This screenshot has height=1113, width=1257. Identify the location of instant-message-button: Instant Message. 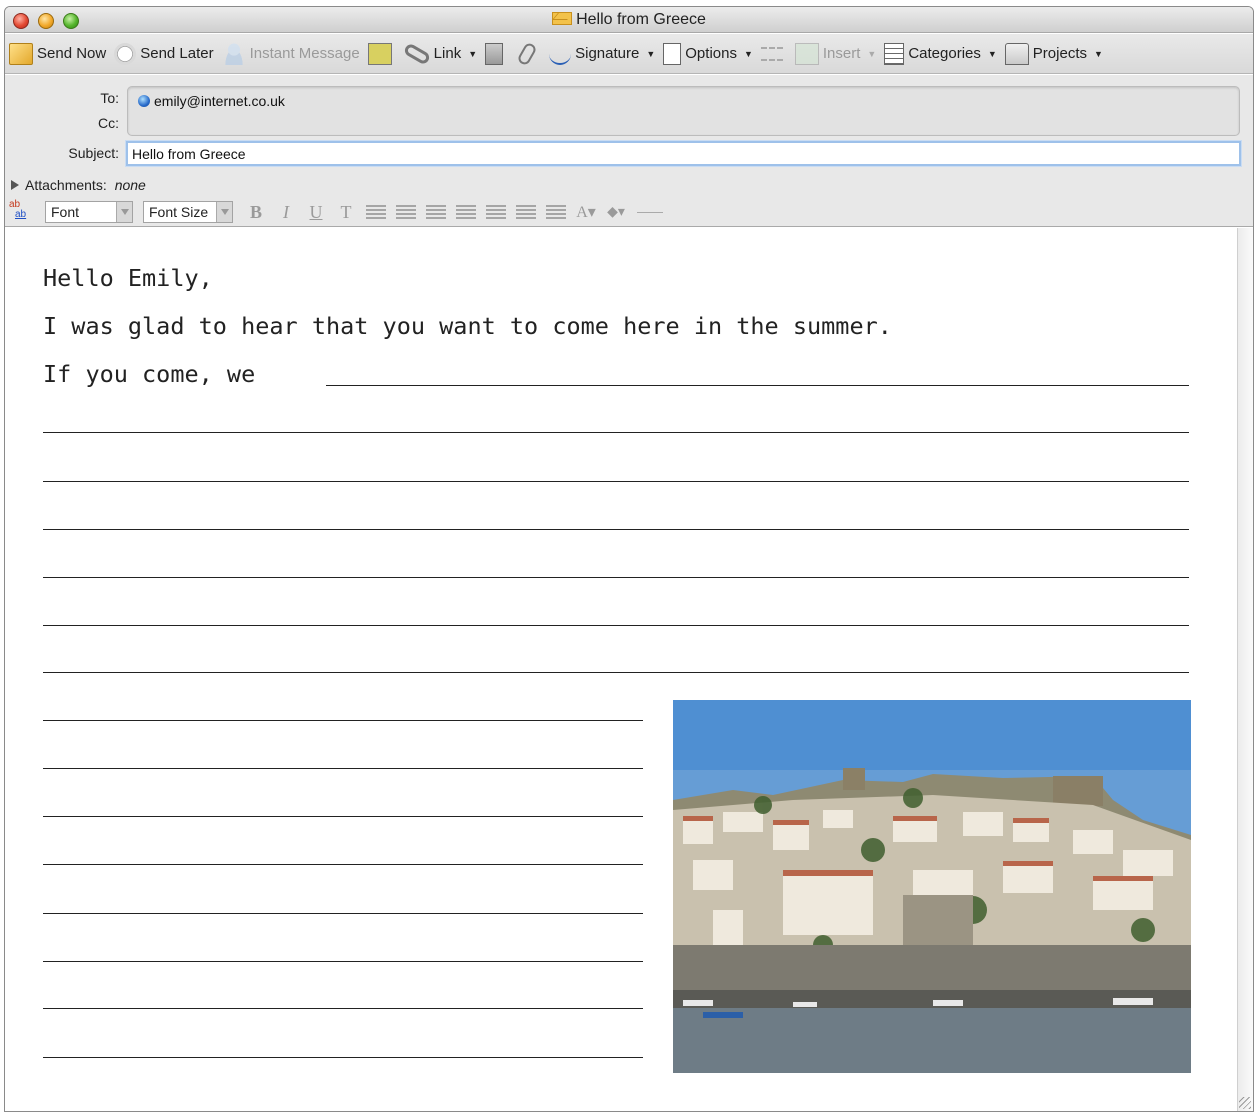
(290, 54).